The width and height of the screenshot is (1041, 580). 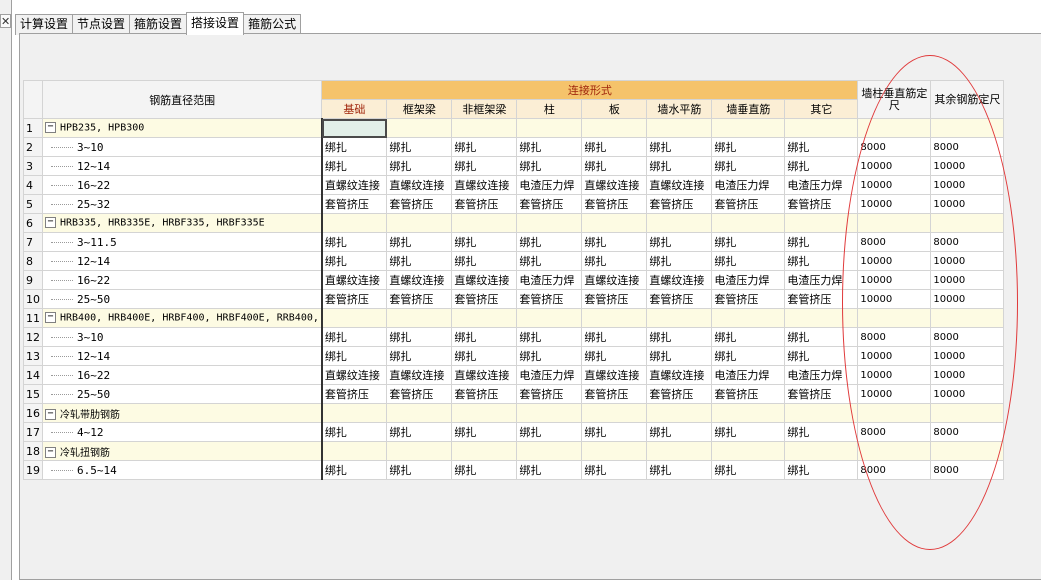 What do you see at coordinates (182, 147) in the screenshot?
I see `diameter-range-cell: 3~10` at bounding box center [182, 147].